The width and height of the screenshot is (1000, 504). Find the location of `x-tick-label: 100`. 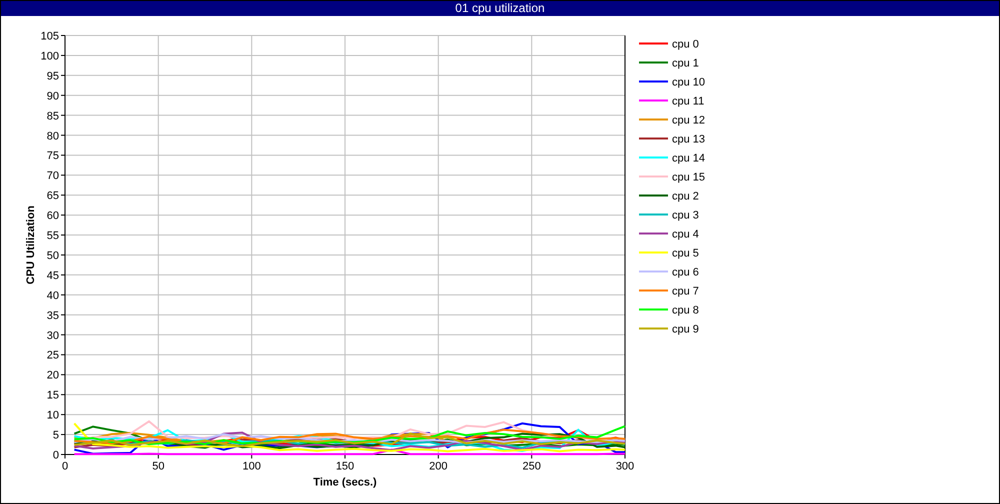

x-tick-label: 100 is located at coordinates (251, 466).